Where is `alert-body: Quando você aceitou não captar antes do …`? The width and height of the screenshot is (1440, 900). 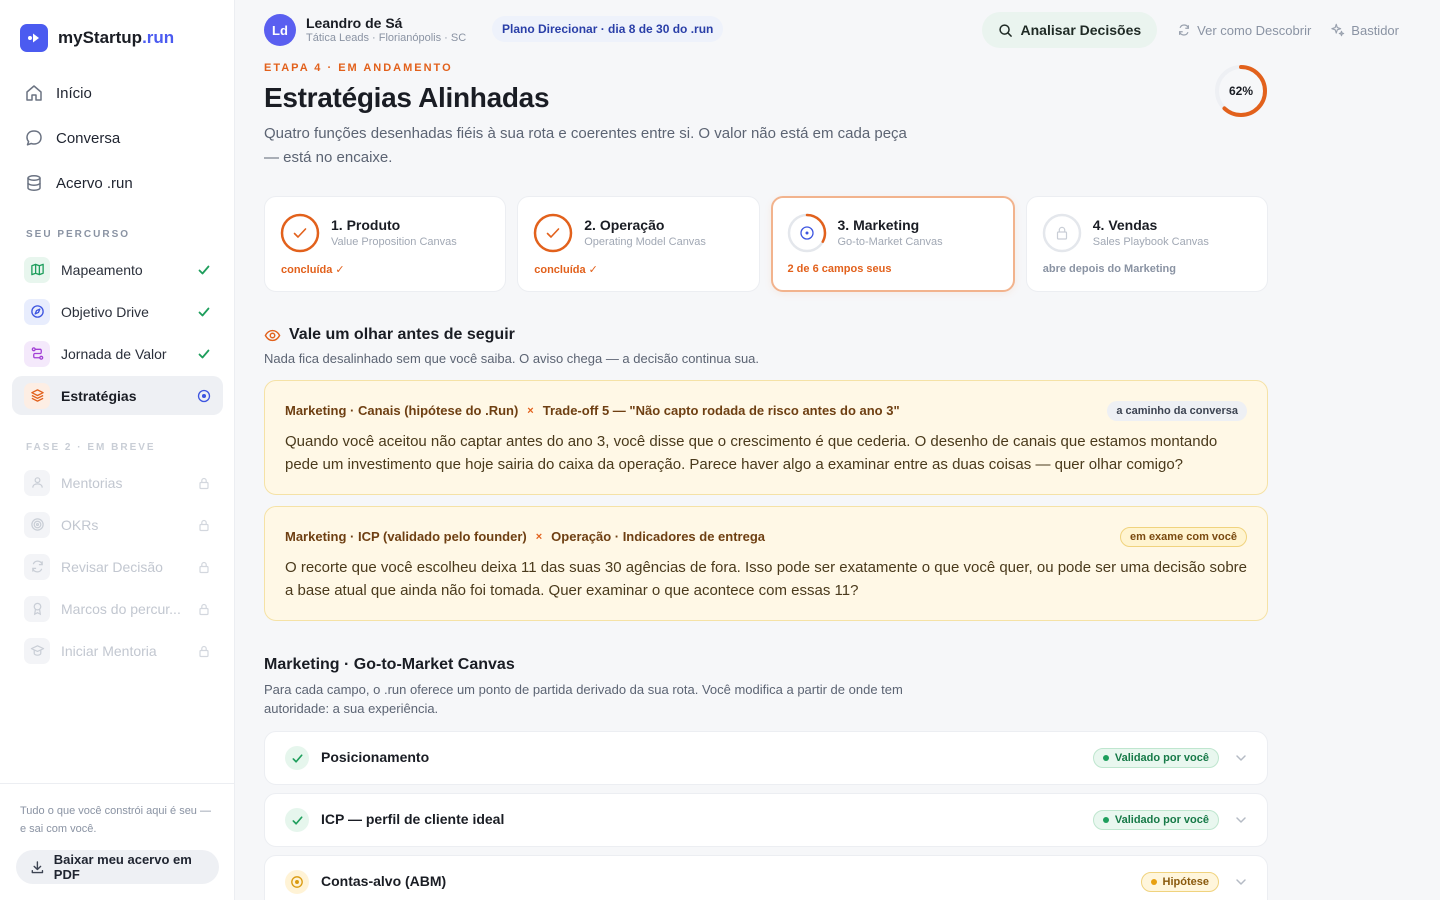 alert-body: Quando você aceitou não captar antes do … is located at coordinates (751, 453).